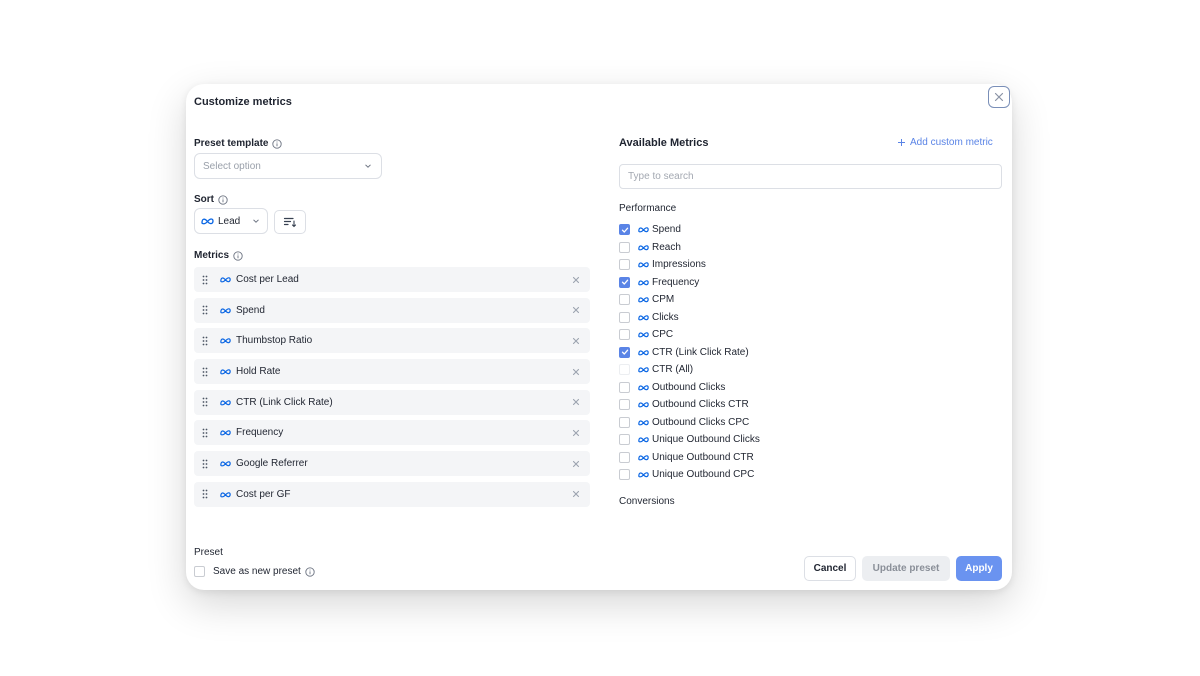 Image resolution: width=1200 pixels, height=676 pixels. I want to click on metric-row: Cost per GF, so click(392, 494).